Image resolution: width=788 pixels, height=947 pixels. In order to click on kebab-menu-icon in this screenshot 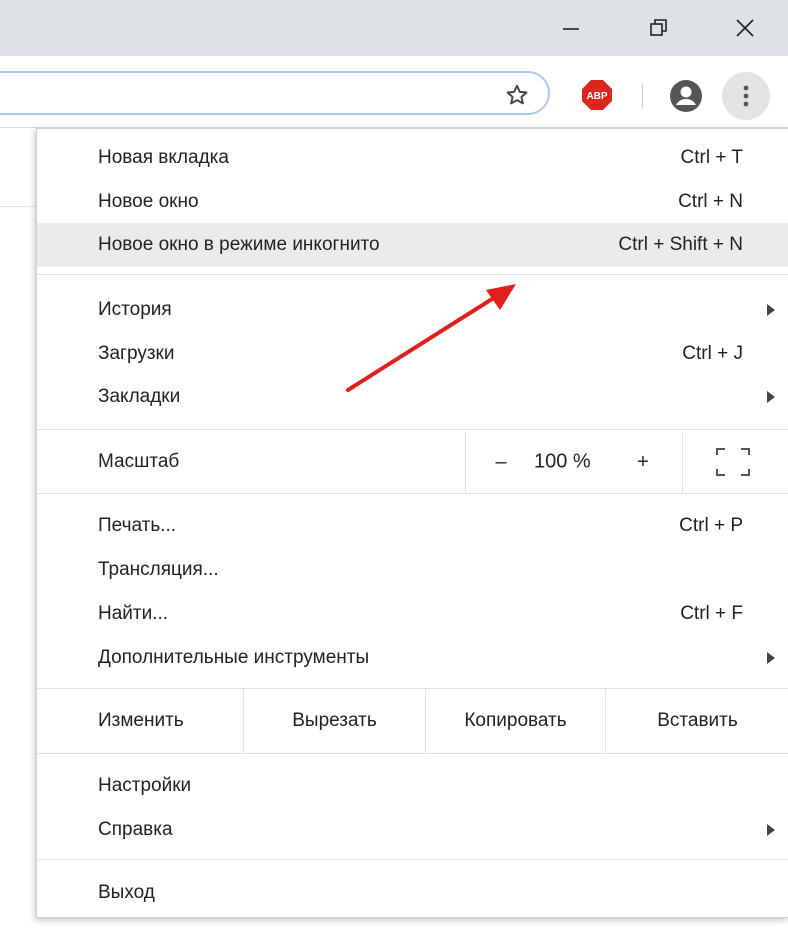, I will do `click(746, 96)`.